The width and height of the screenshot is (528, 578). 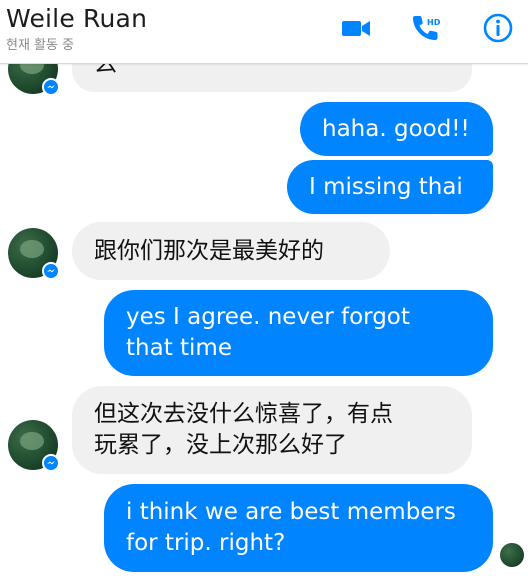 I want to click on message-text: I missing thai, so click(x=386, y=186).